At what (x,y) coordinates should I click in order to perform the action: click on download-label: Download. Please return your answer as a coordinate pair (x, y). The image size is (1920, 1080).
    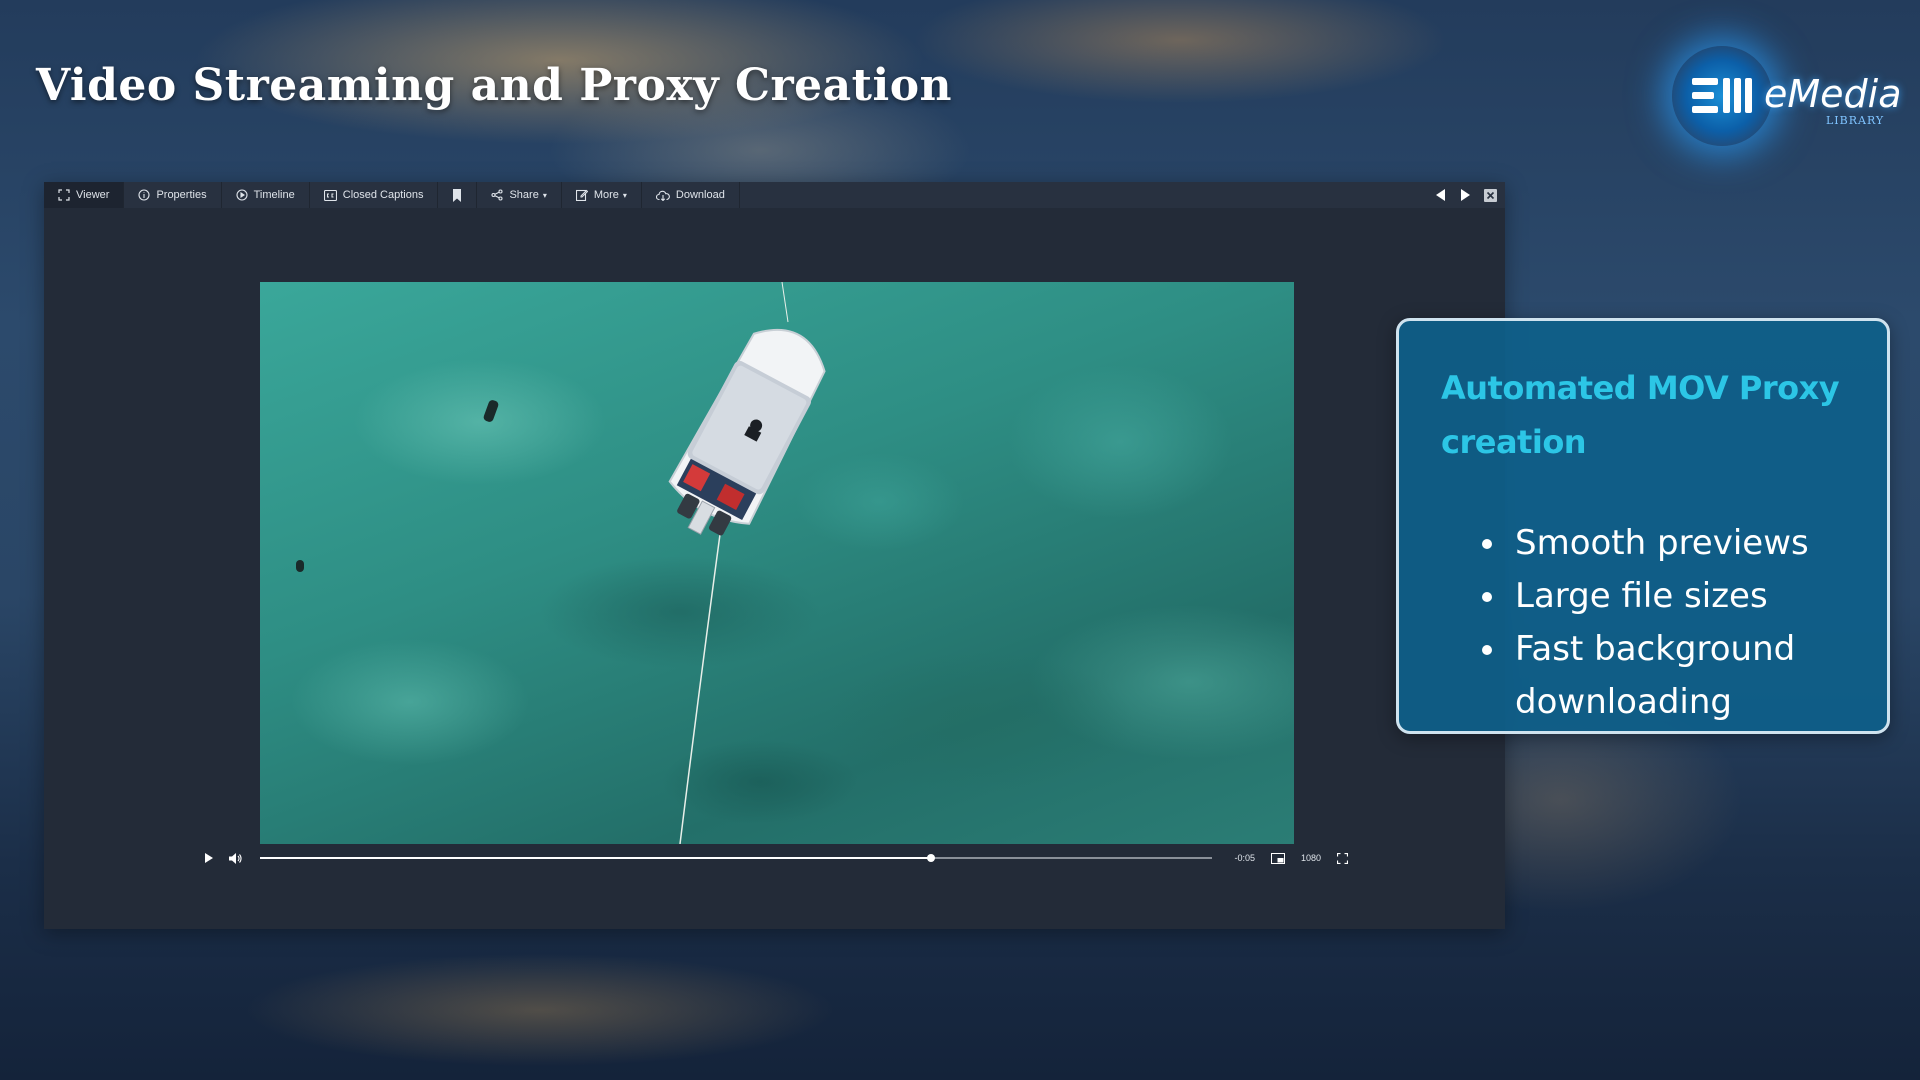
    Looking at the image, I should click on (700, 195).